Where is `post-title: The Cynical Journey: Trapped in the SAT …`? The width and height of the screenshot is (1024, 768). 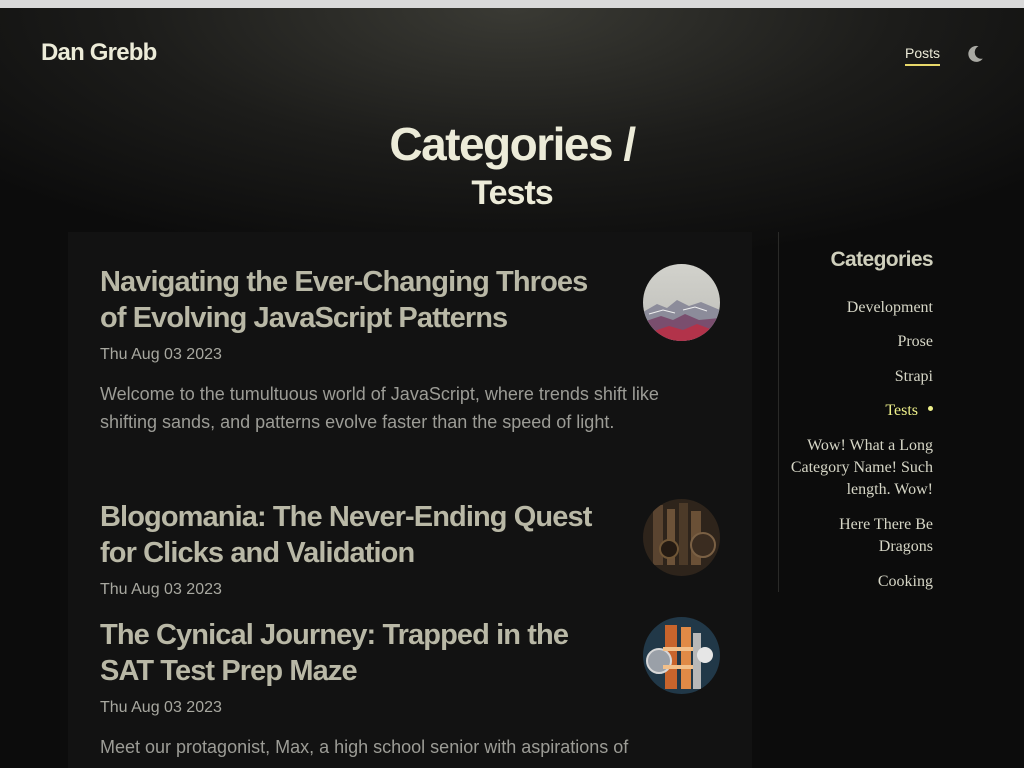
post-title: The Cynical Journey: Trapped in the SAT … is located at coordinates (360, 653).